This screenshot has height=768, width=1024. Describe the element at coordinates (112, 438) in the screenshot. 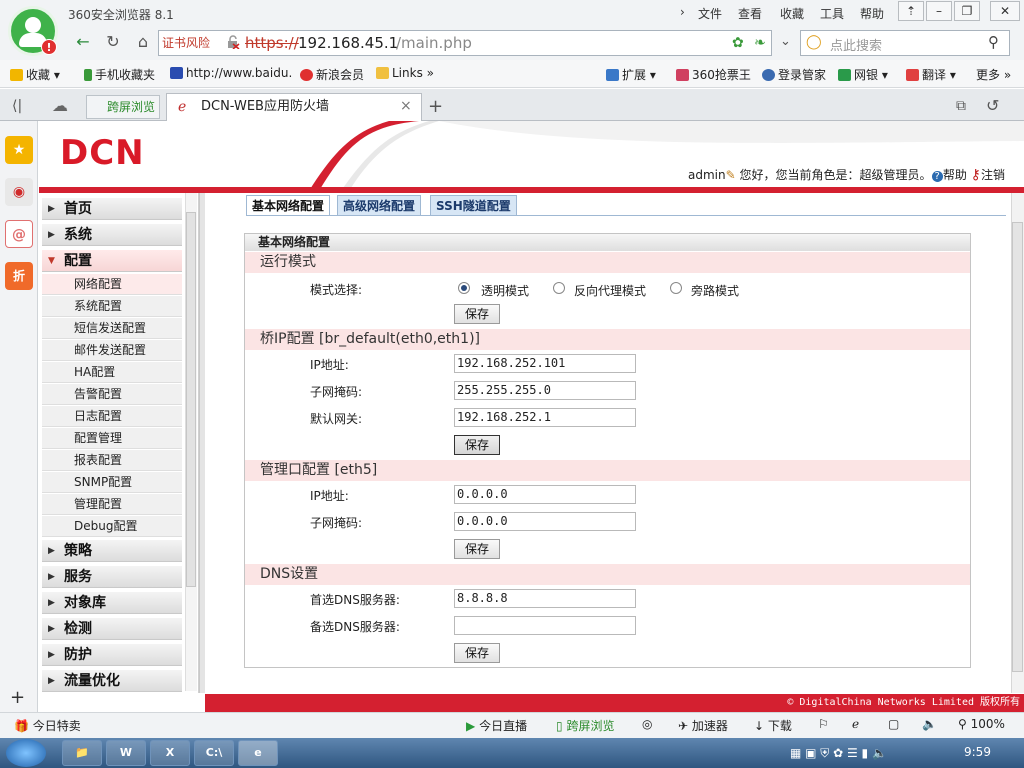

I see `nav-sub-config-mgmt: 配置管理` at that location.